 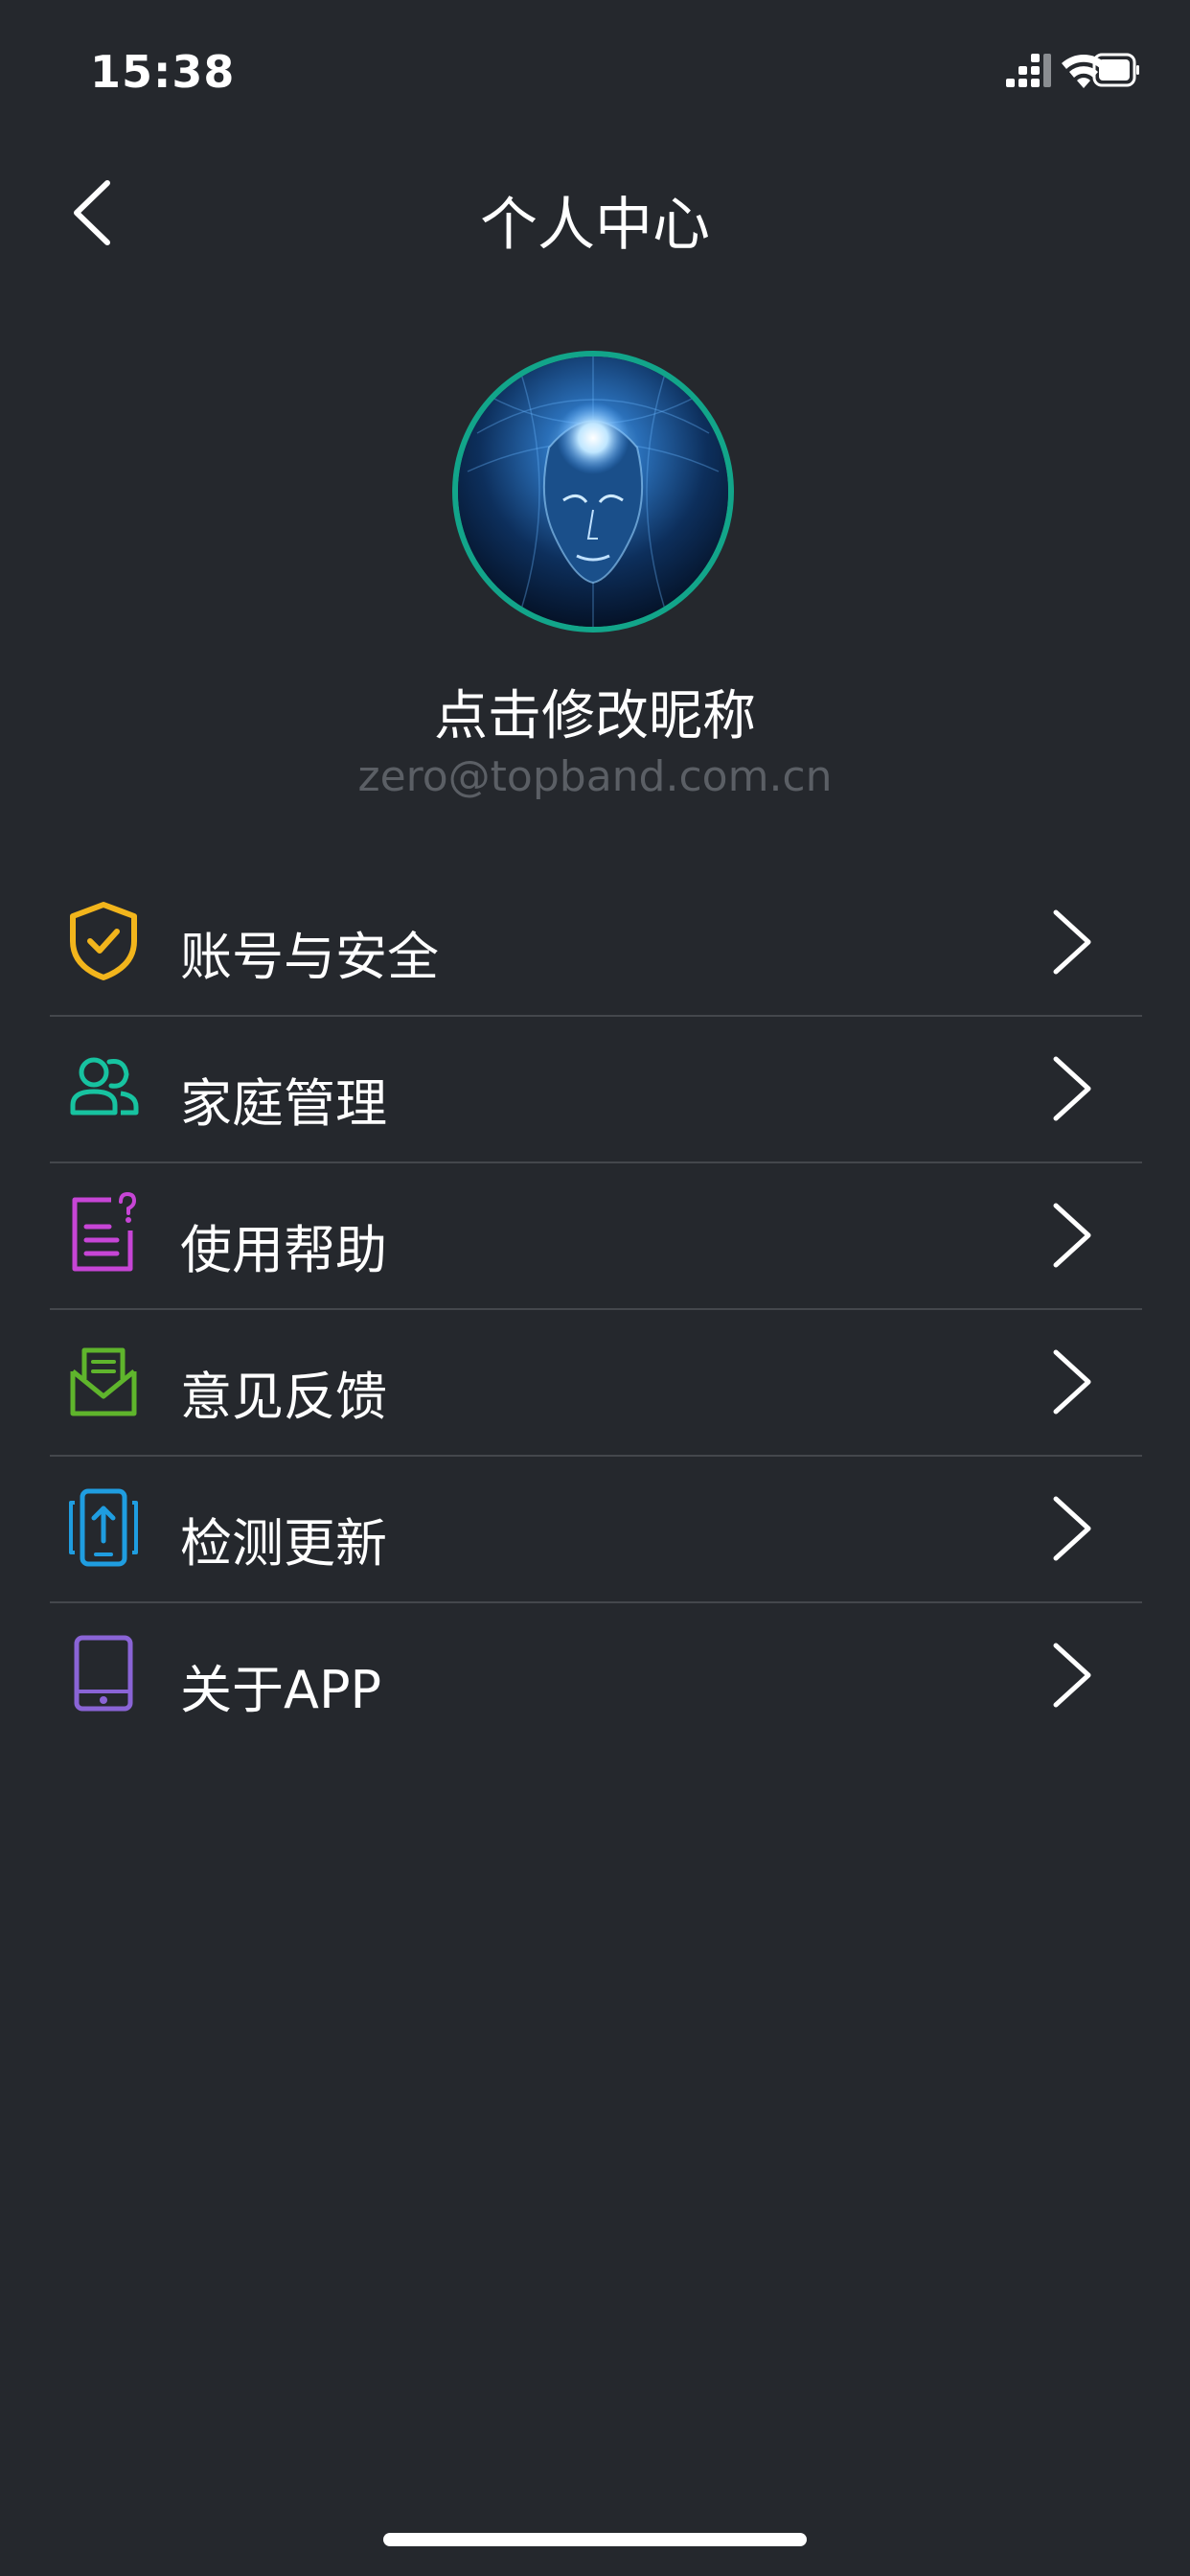 I want to click on menu-item-help: 使用帮助, so click(x=596, y=1236).